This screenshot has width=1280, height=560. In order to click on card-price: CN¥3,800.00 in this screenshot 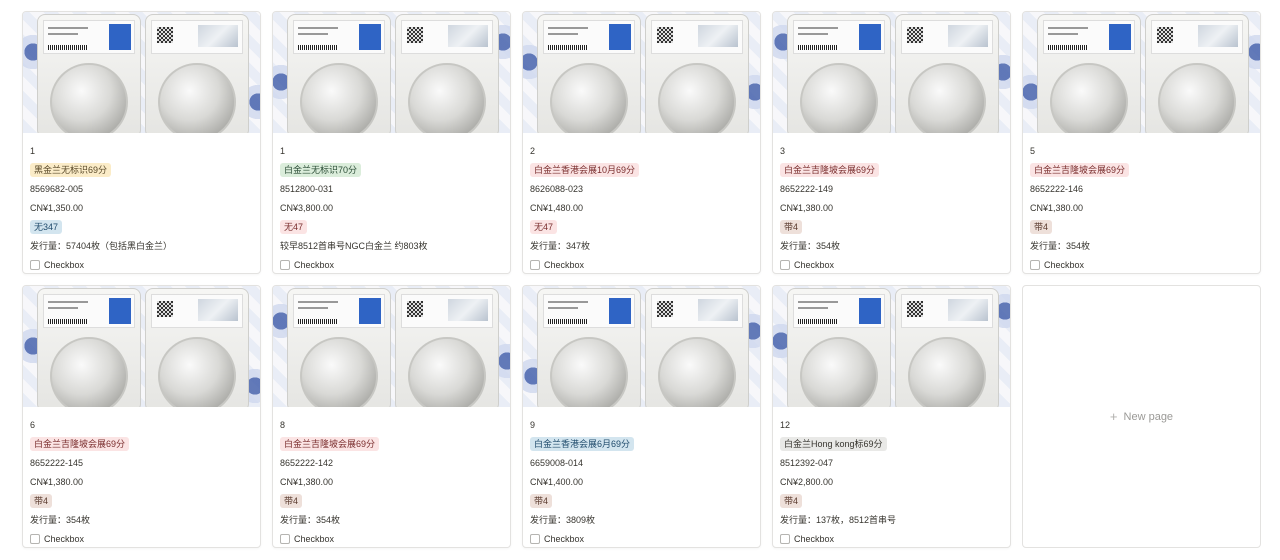, I will do `click(307, 207)`.